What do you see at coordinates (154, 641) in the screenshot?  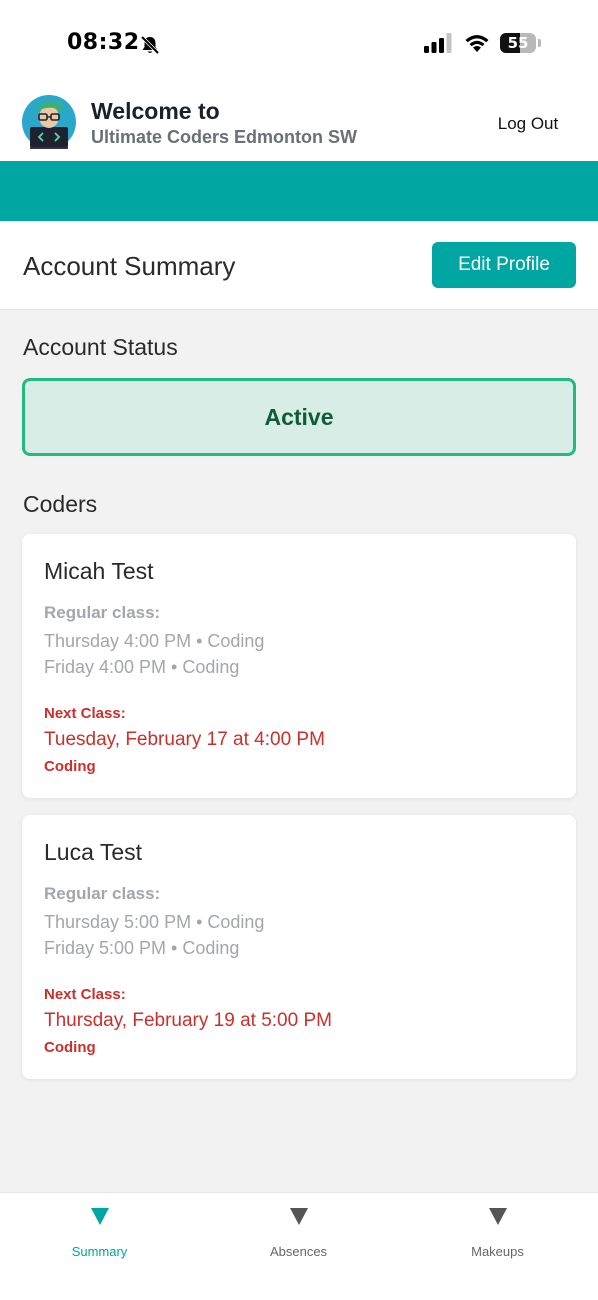 I see `schedule-line: Thursday 4:00 PM • Coding` at bounding box center [154, 641].